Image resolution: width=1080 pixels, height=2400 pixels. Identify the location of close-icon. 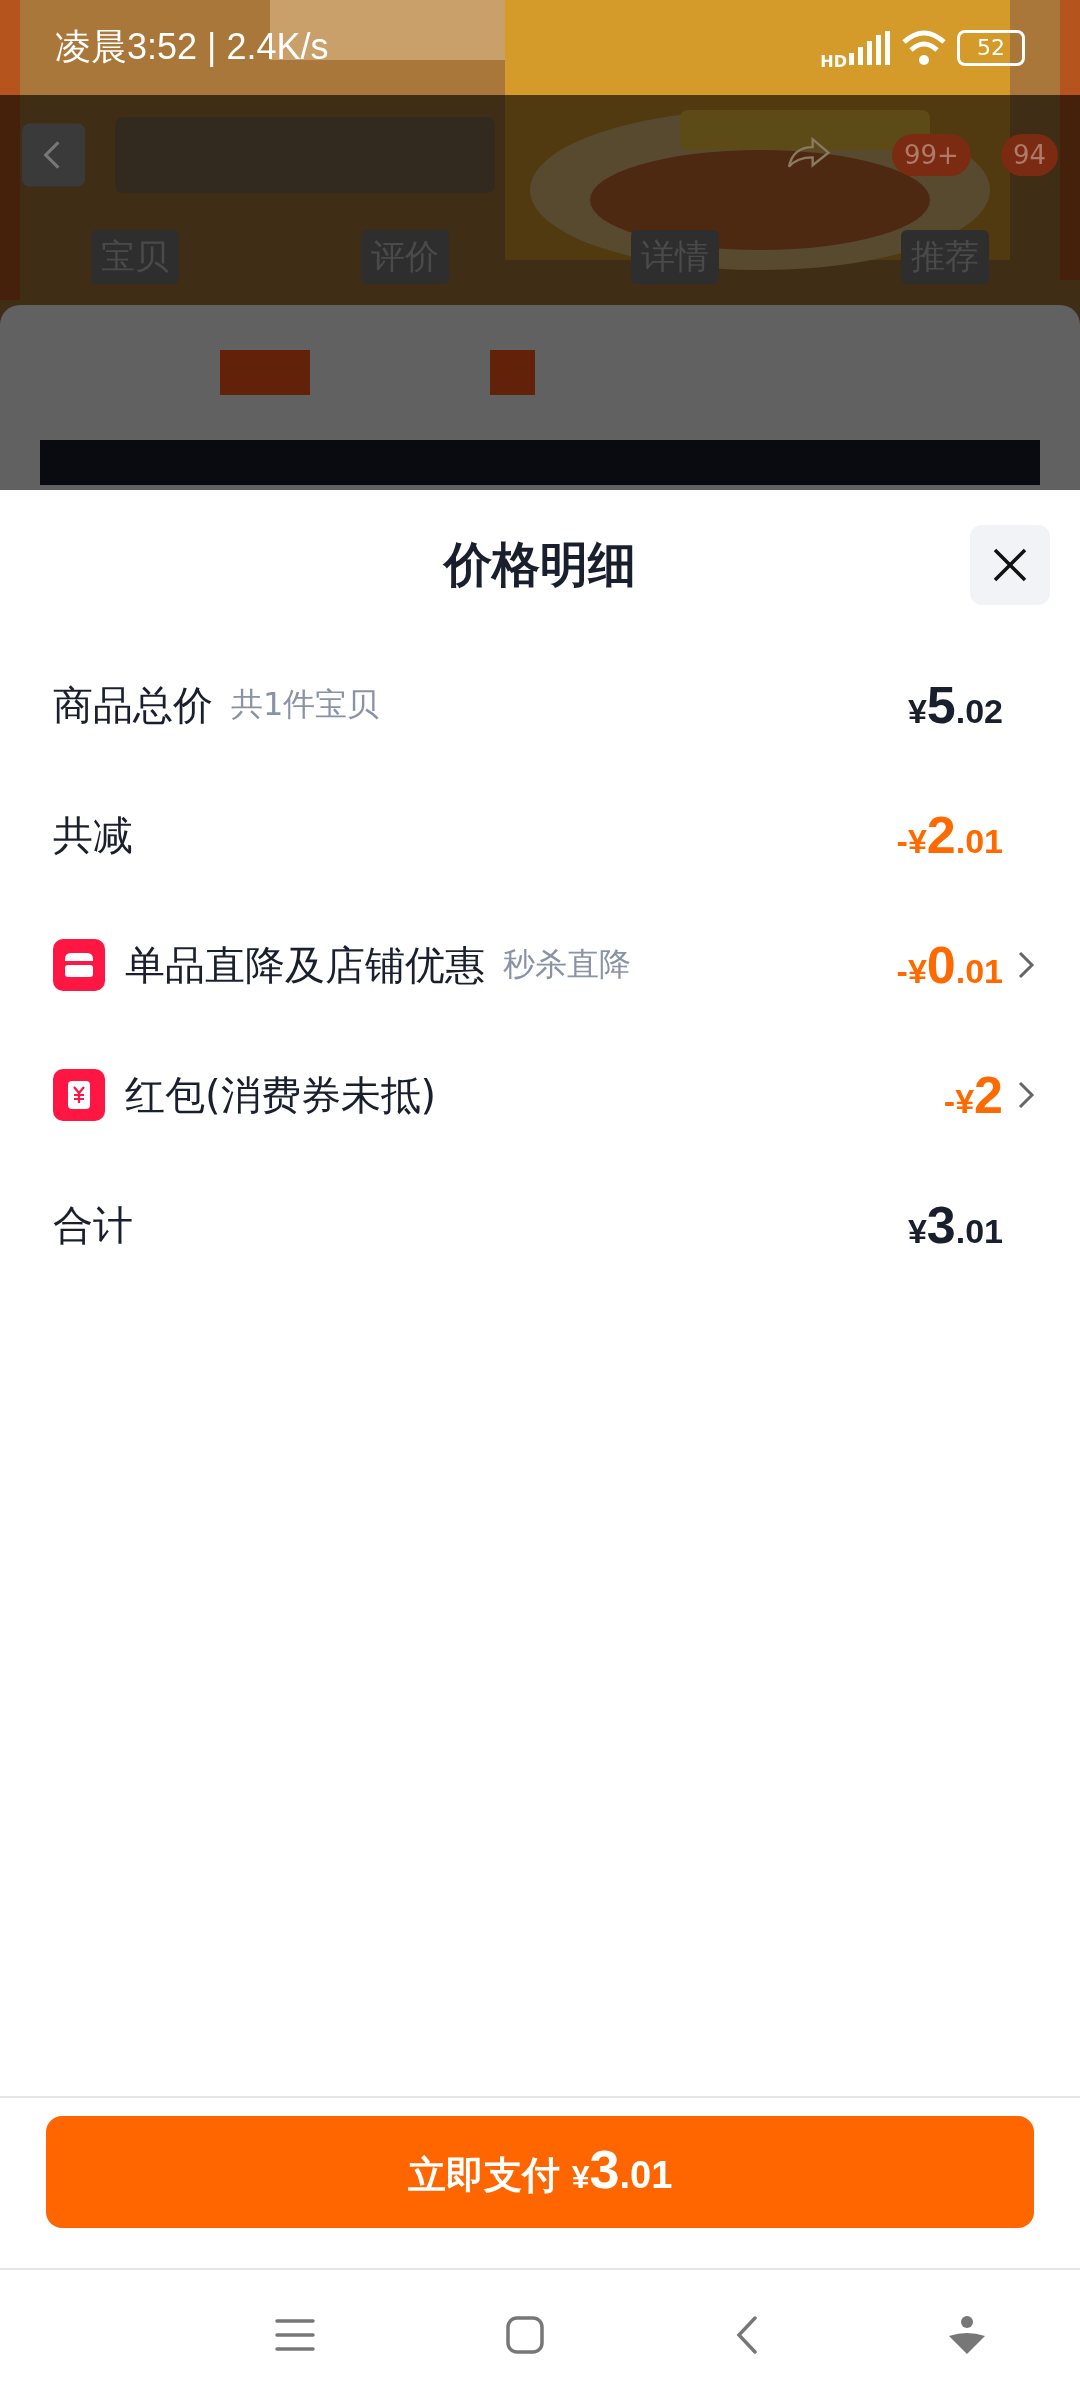
(1010, 565).